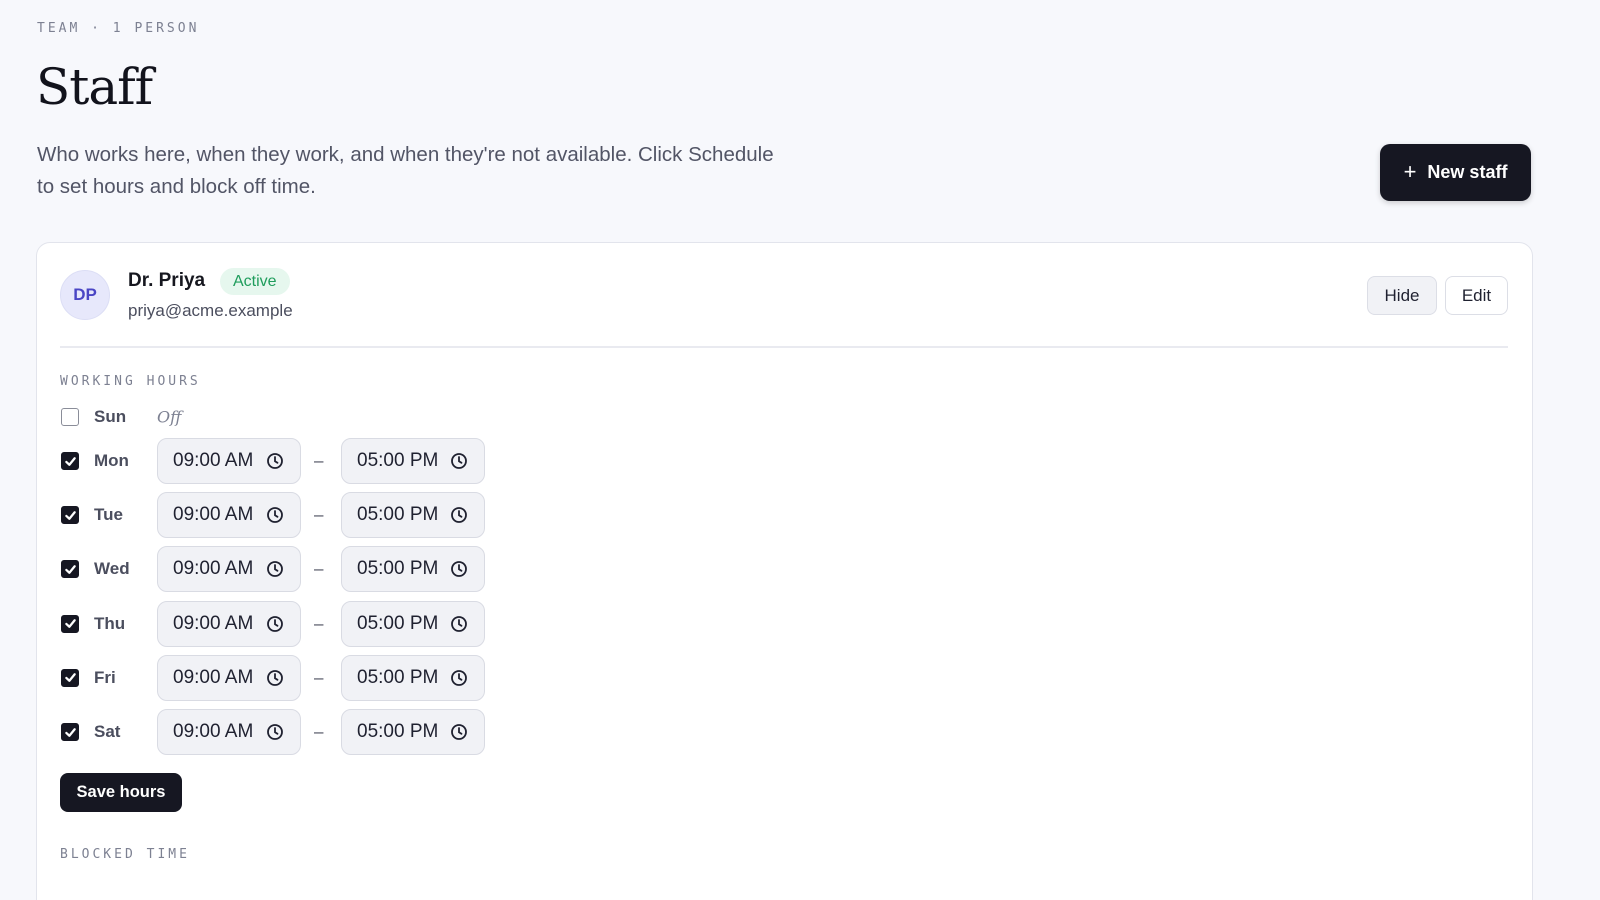  Describe the element at coordinates (105, 677) in the screenshot. I see `day-label: Fri` at that location.